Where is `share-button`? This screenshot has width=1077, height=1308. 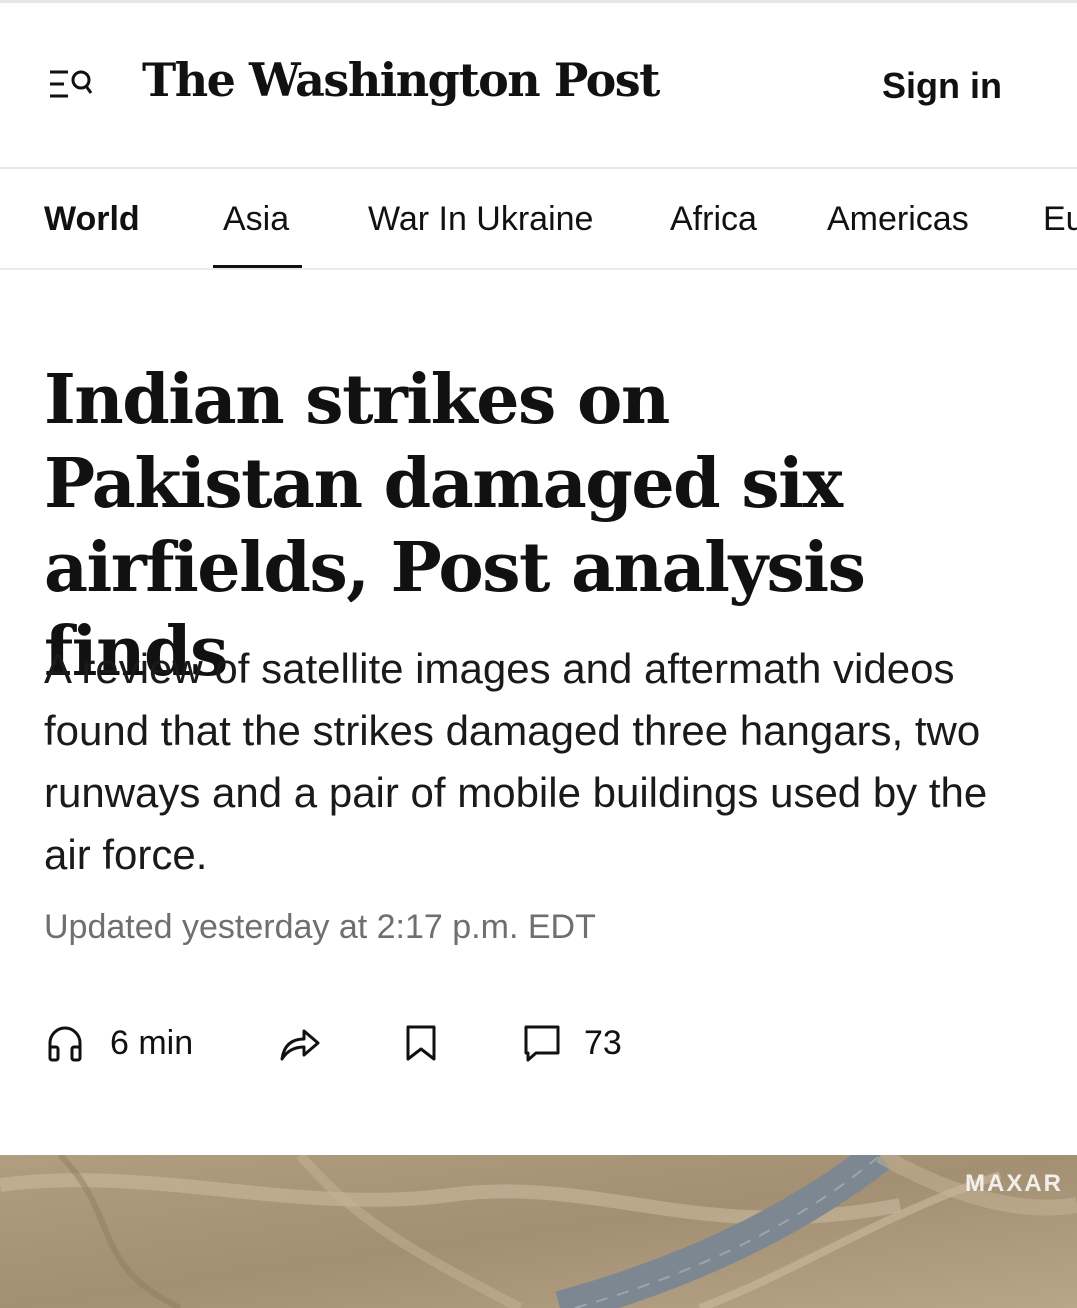 share-button is located at coordinates (300, 1043).